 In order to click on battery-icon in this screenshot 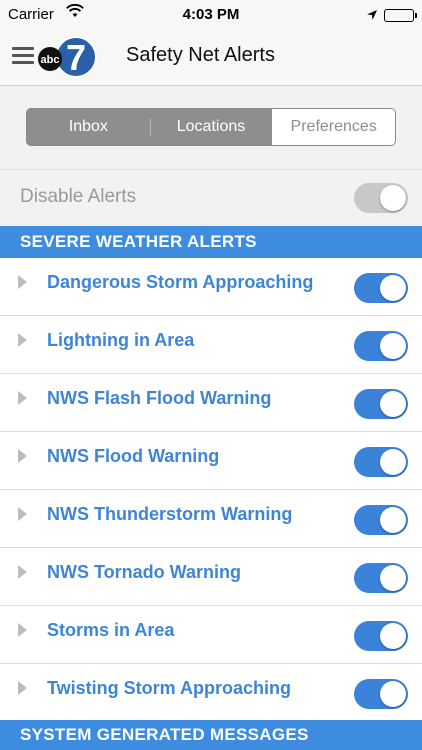, I will do `click(400, 15)`.